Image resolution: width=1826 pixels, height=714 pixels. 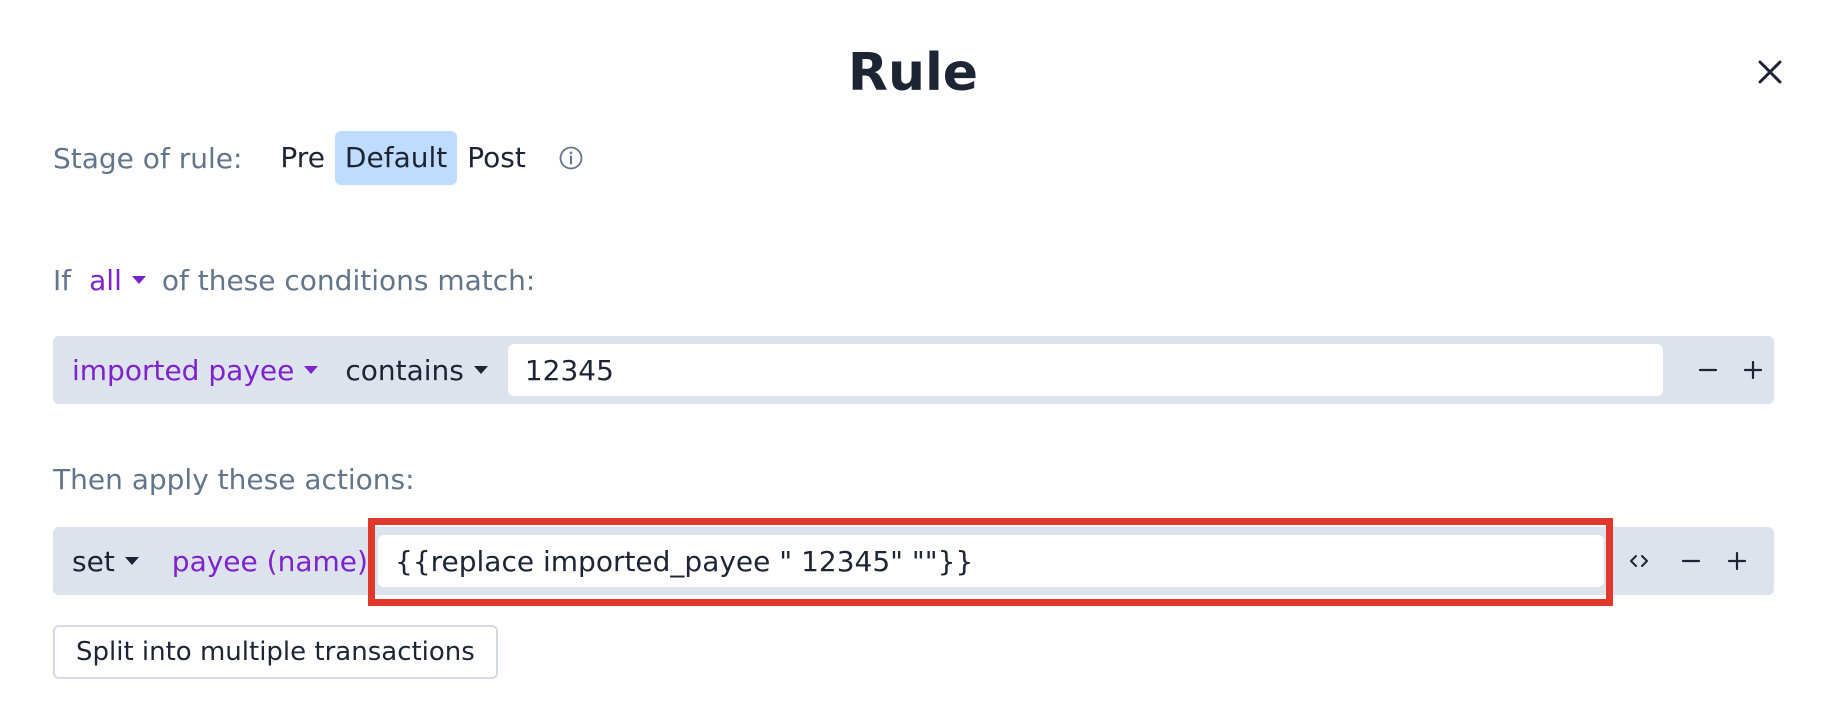 I want to click on condition-value-input, so click(x=1085, y=370).